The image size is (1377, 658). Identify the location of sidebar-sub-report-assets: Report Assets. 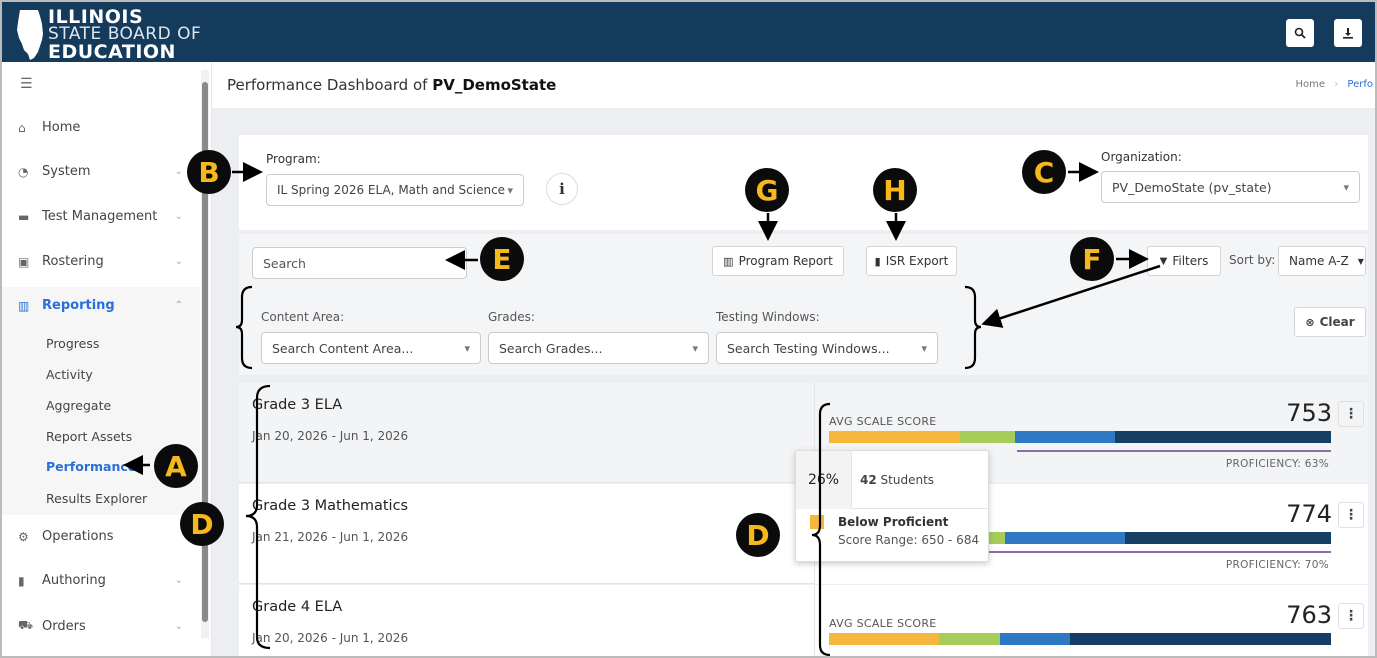
(89, 436).